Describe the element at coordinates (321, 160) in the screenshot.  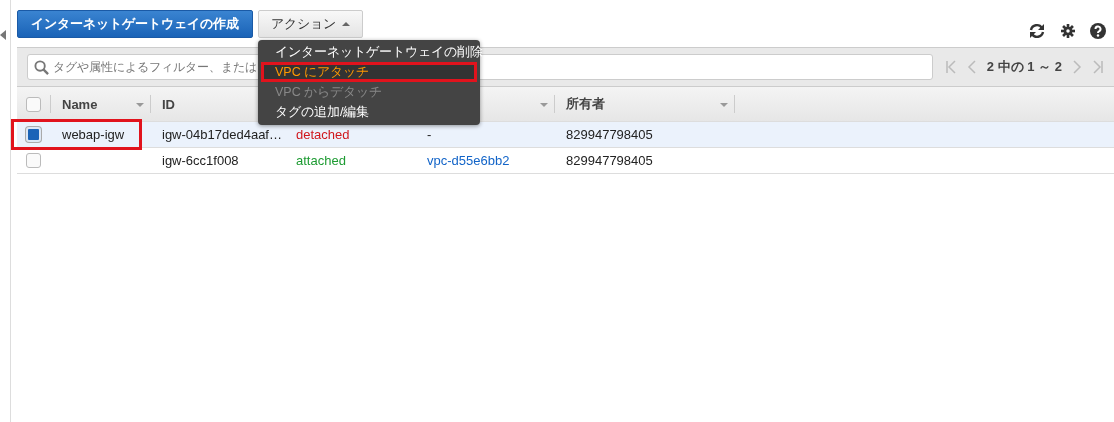
I see `status-text: attached` at that location.